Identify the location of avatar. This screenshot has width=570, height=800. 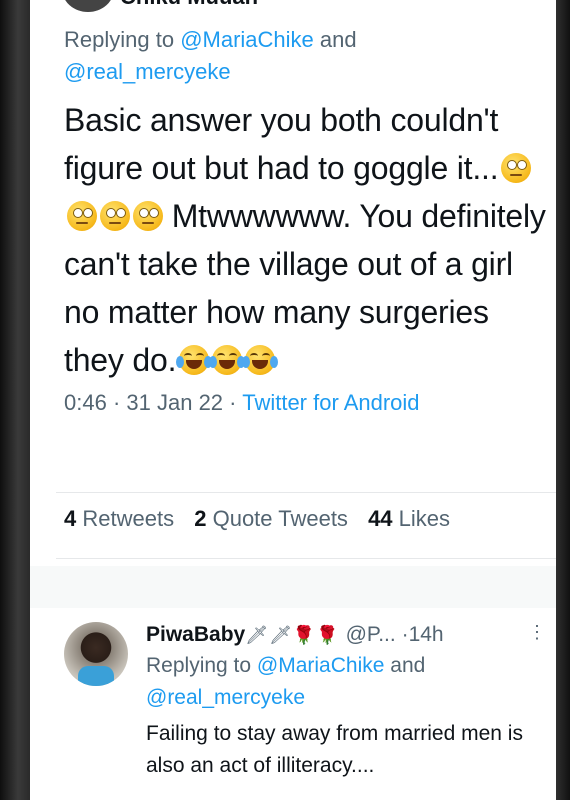
(96, 654).